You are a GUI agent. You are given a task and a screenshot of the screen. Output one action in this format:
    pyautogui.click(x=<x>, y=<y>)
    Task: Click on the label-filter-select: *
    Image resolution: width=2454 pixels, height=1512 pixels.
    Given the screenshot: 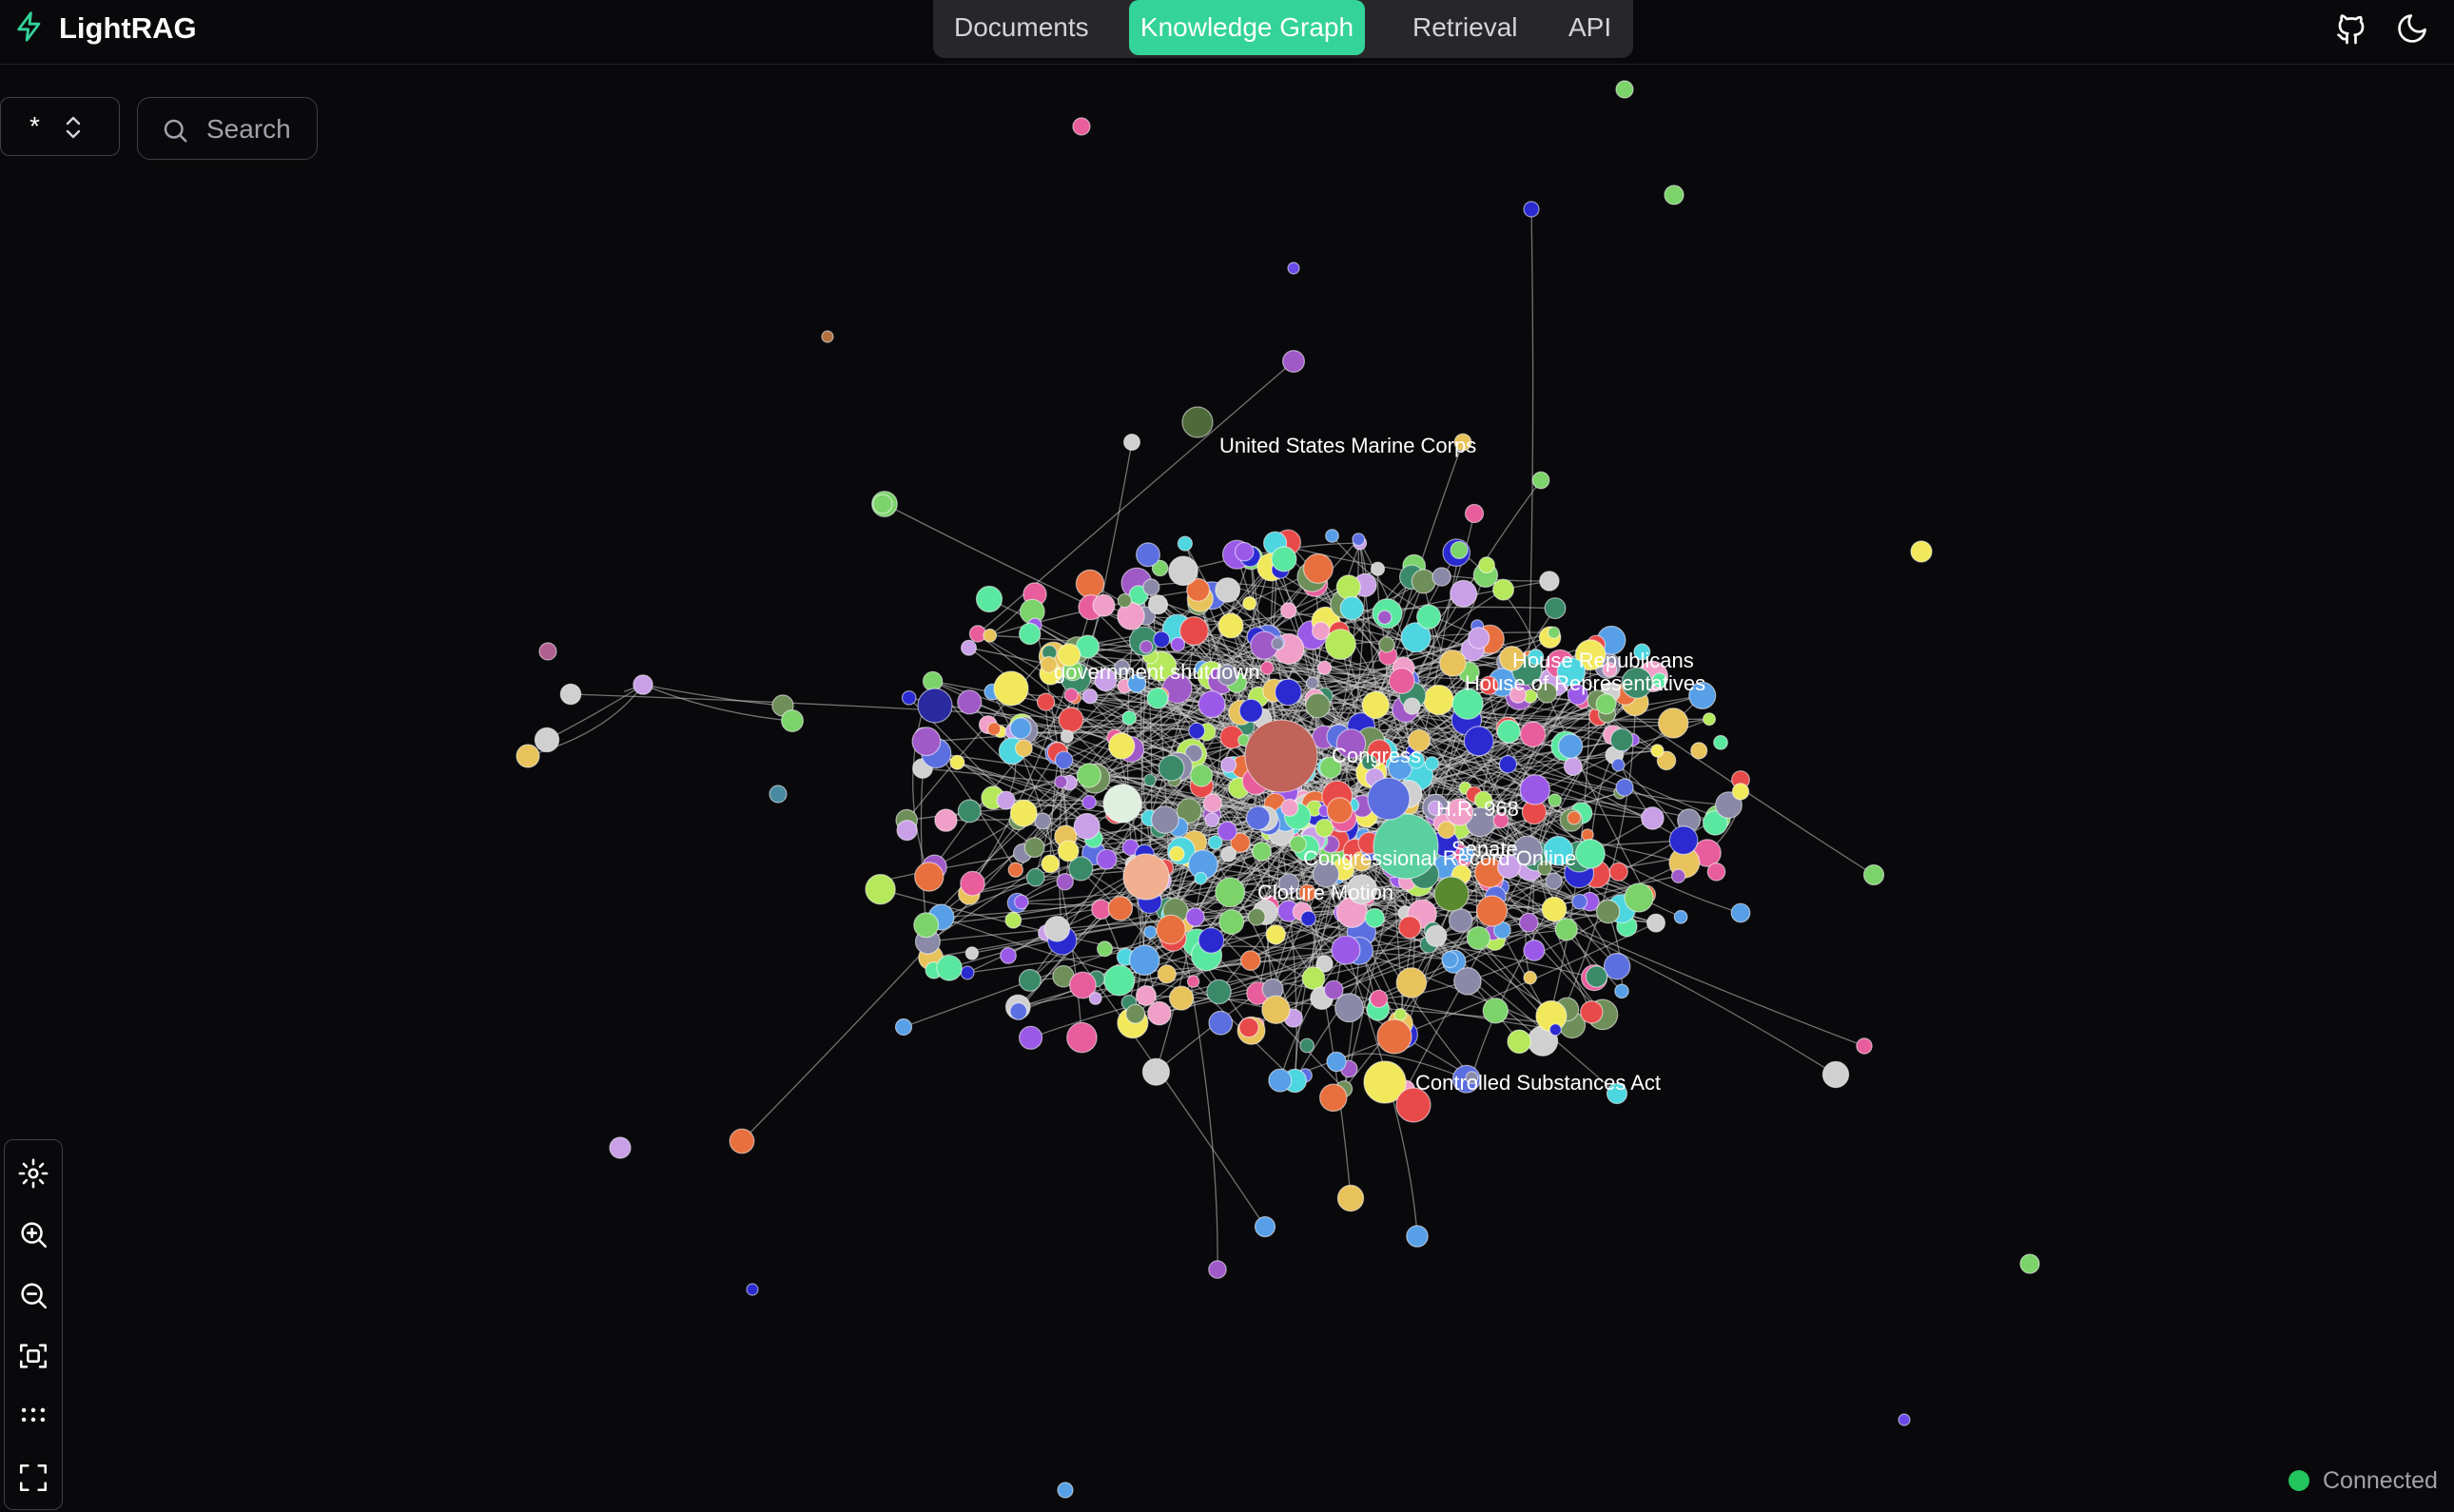 What is the action you would take?
    pyautogui.click(x=60, y=126)
    